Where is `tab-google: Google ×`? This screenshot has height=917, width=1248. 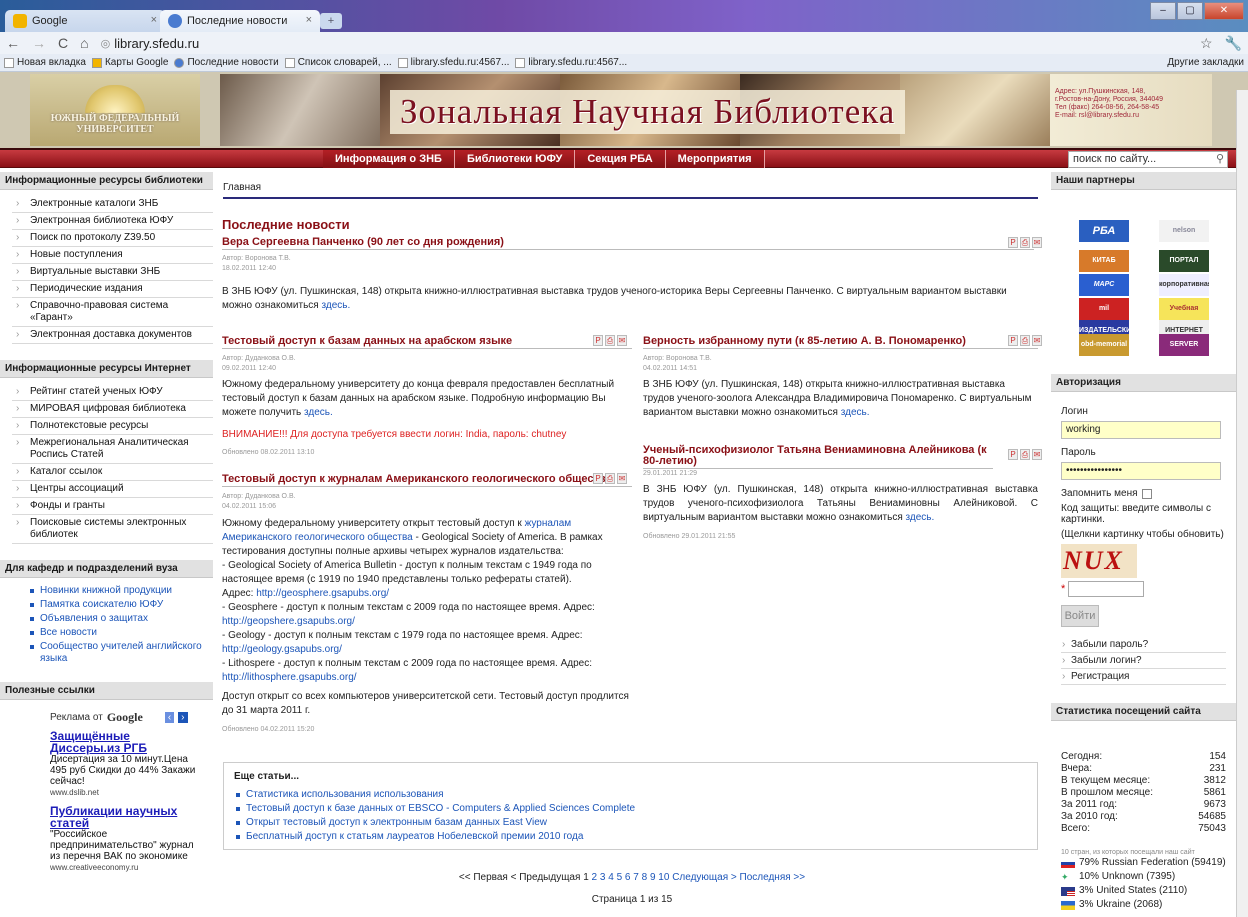 tab-google: Google × is located at coordinates (85, 21).